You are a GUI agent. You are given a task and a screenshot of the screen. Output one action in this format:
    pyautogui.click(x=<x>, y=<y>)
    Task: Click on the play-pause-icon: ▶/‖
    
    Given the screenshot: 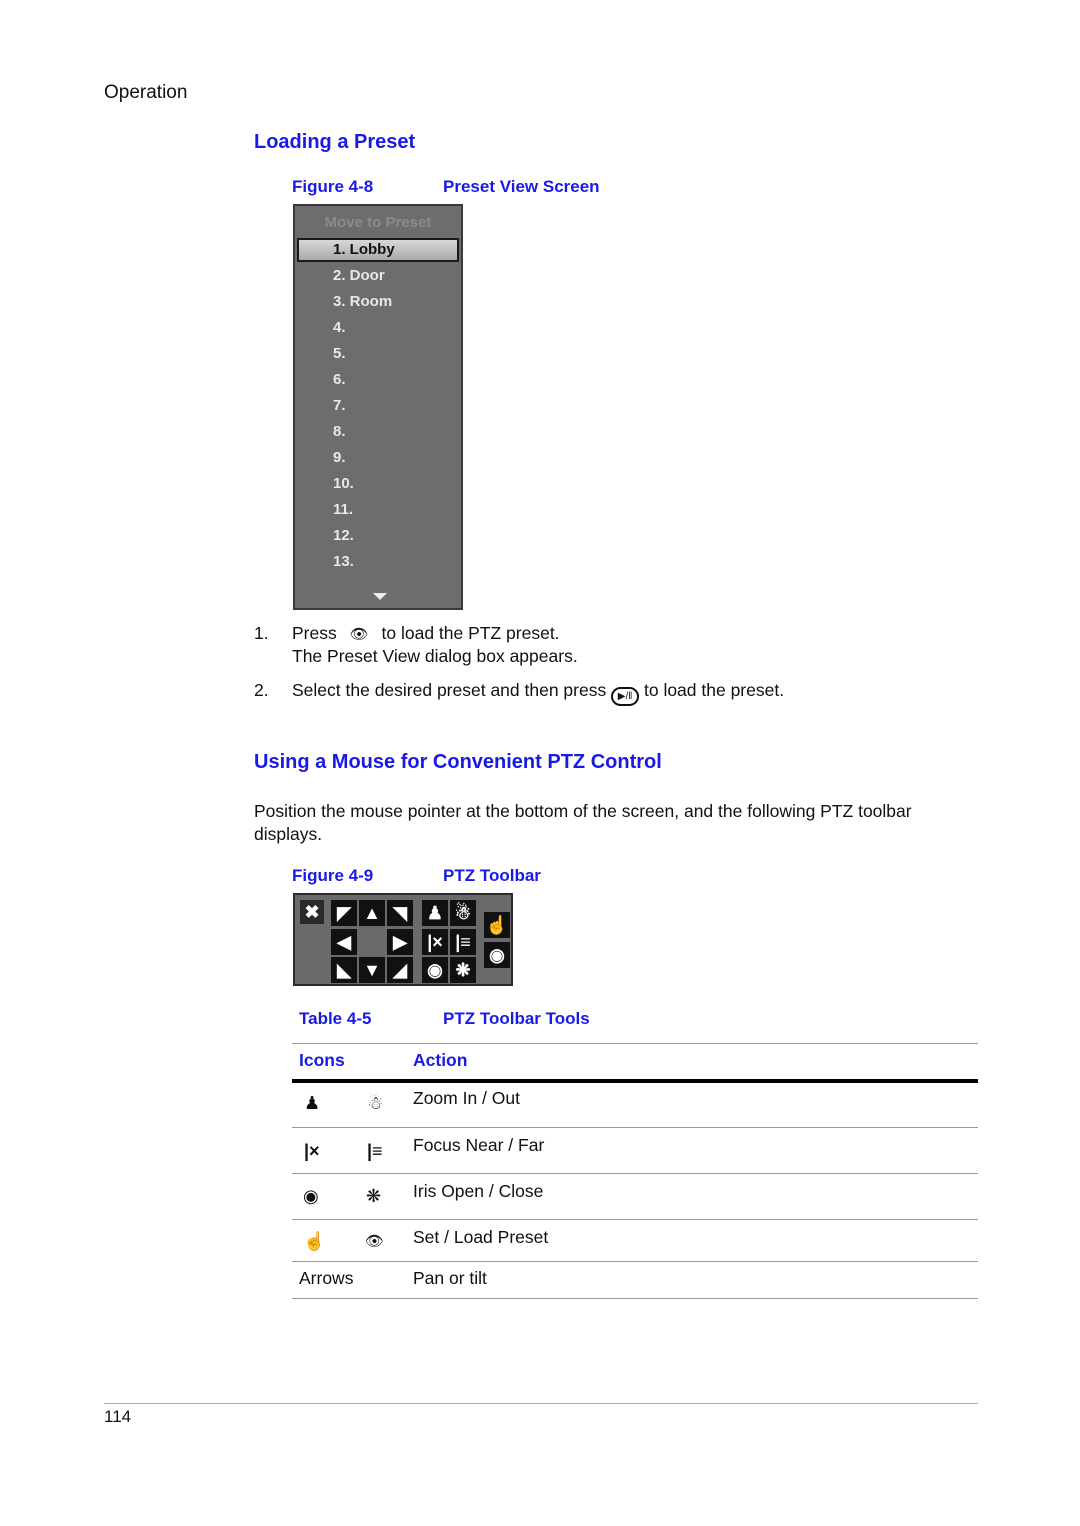 What is the action you would take?
    pyautogui.click(x=625, y=696)
    